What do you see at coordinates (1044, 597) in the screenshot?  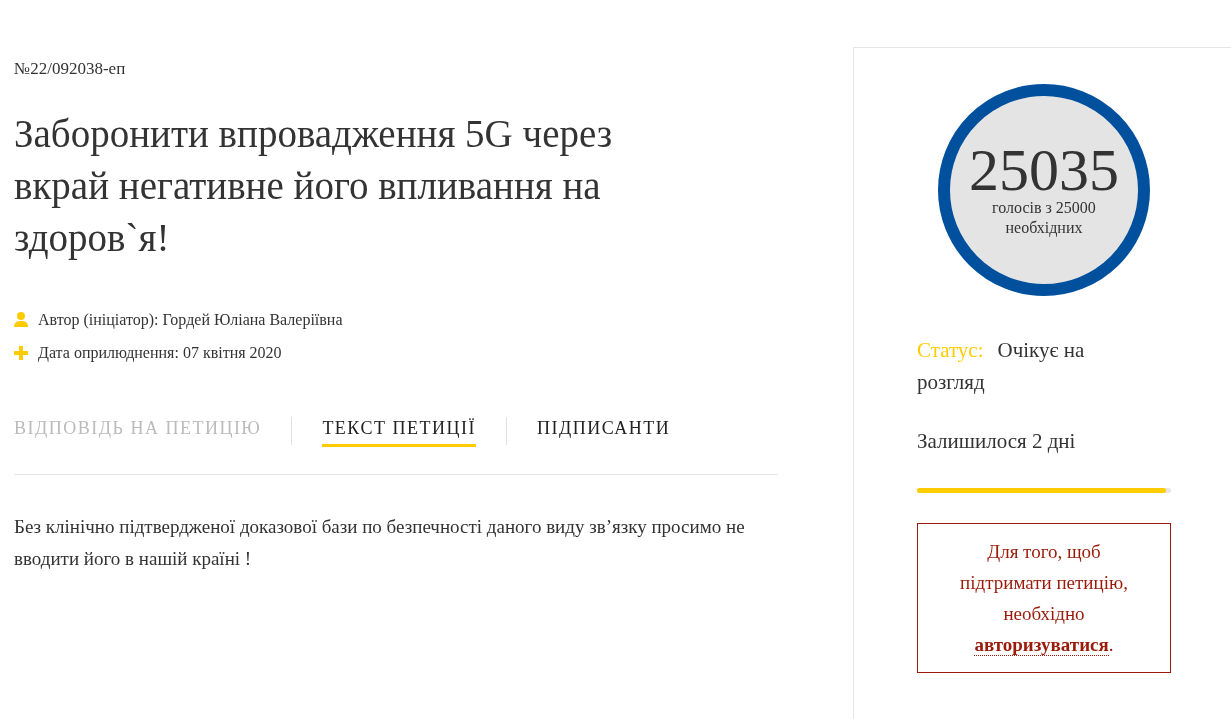 I see `login-notice: Для того, щоб підтримати петицію, необхідно авторизуватися.` at bounding box center [1044, 597].